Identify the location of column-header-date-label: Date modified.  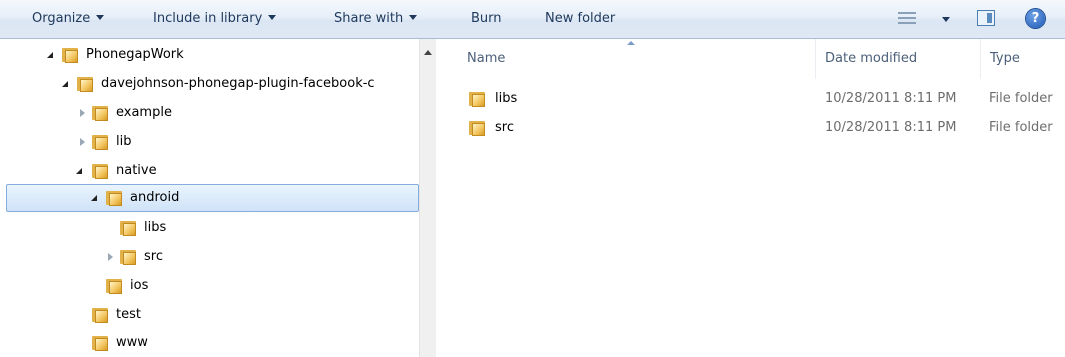
(871, 58).